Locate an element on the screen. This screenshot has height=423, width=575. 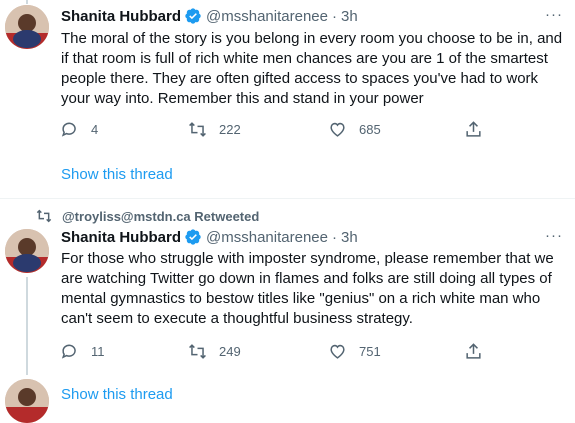
retweet-button: 222 is located at coordinates (214, 129).